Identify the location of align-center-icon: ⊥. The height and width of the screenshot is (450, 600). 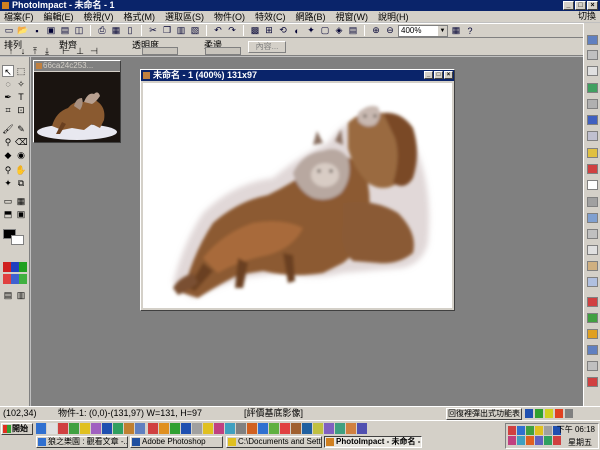
(80, 51).